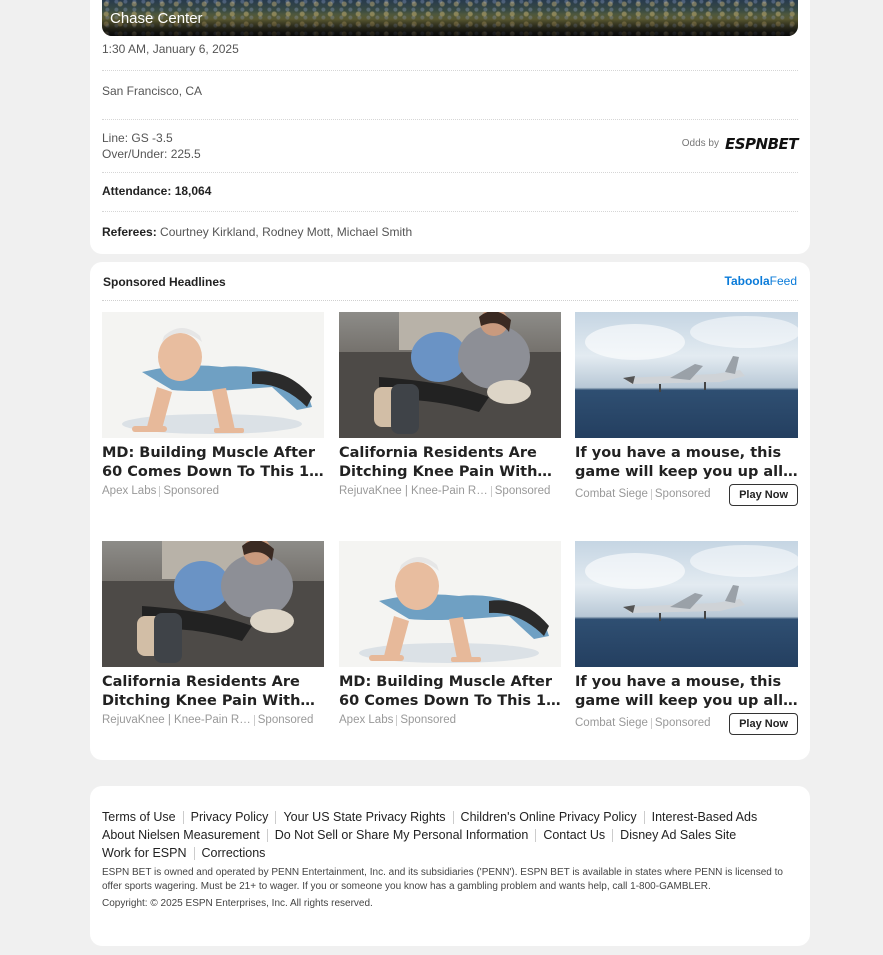  Describe the element at coordinates (156, 18) in the screenshot. I see `venue-name: Chase Center` at that location.